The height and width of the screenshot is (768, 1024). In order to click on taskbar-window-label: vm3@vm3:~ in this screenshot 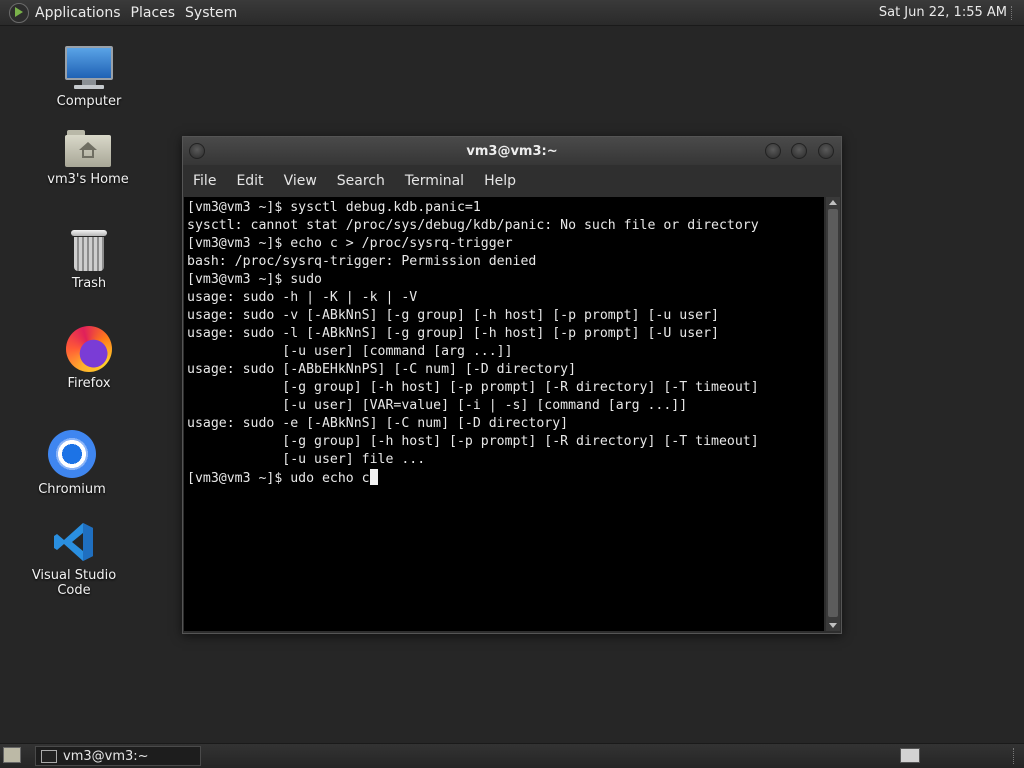, I will do `click(106, 756)`.